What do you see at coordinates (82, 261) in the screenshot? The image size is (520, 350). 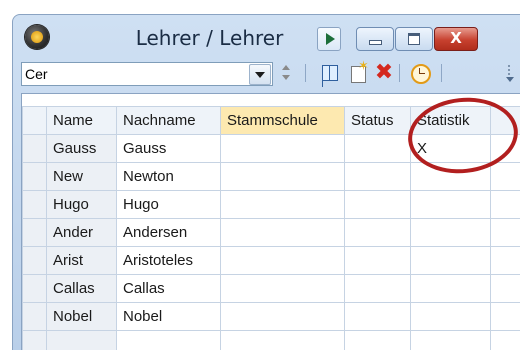 I see `cell-name: Arist` at bounding box center [82, 261].